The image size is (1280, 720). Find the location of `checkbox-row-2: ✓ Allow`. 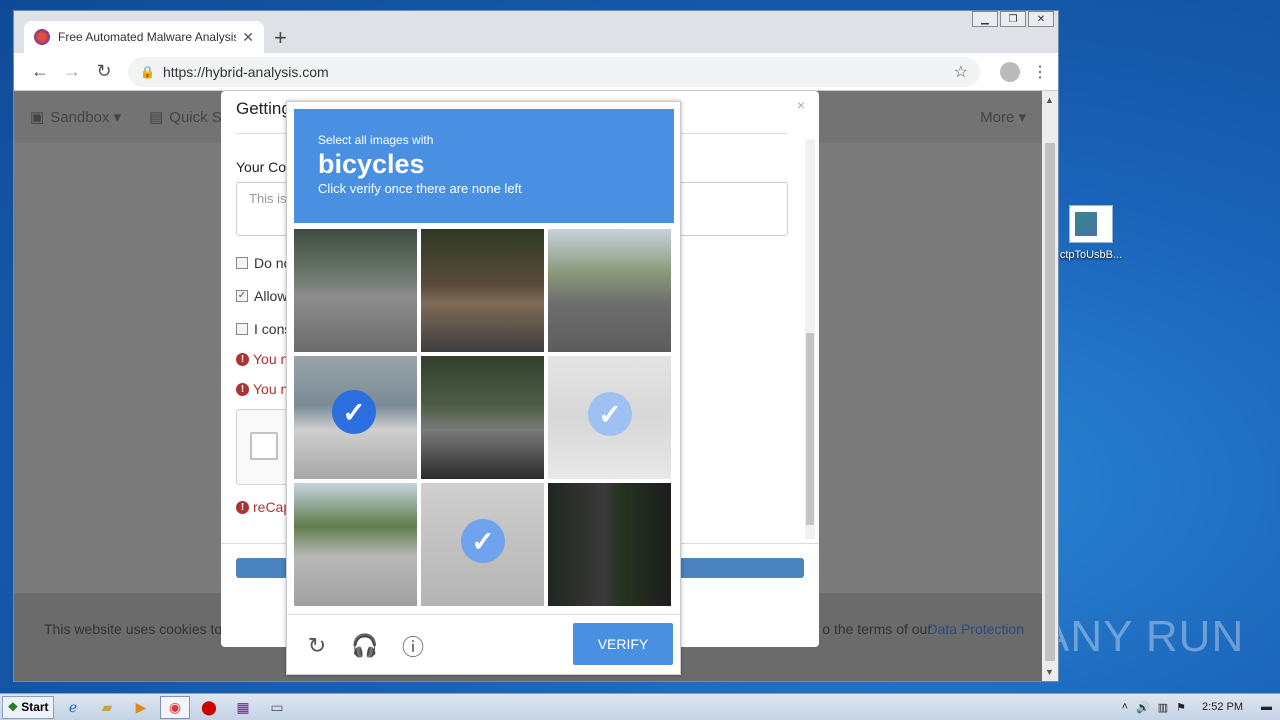

checkbox-row-2: ✓ Allow is located at coordinates (261, 296).